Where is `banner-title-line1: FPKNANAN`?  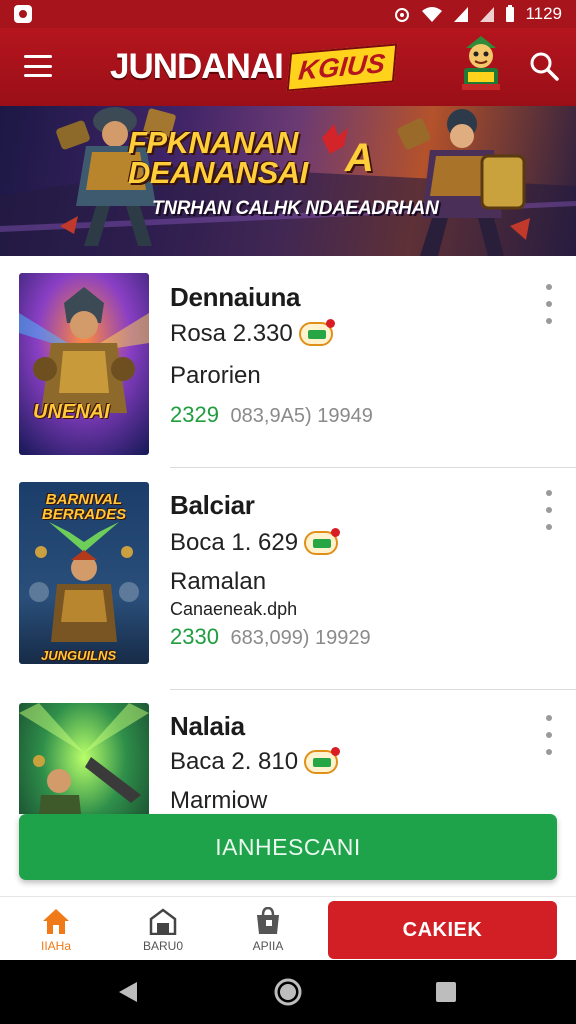
banner-title-line1: FPKNANAN is located at coordinates (213, 142).